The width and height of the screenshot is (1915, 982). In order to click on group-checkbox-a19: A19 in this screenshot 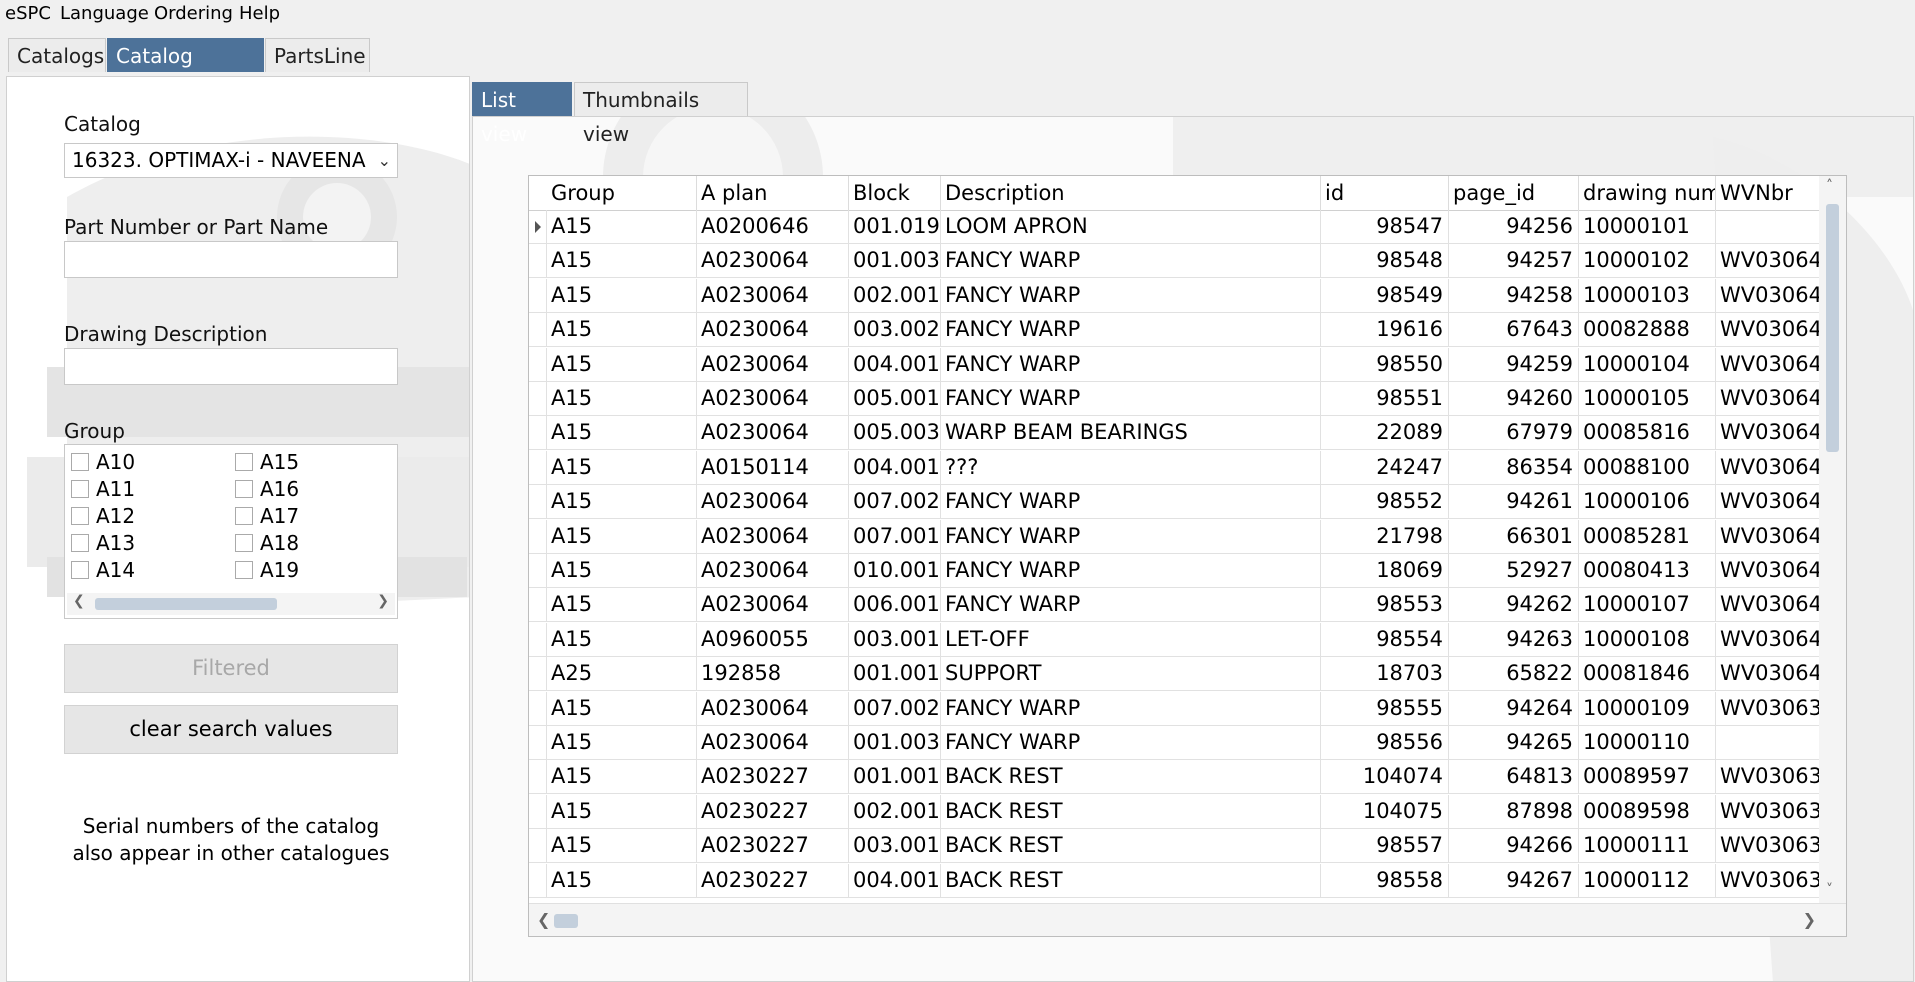, I will do `click(267, 570)`.